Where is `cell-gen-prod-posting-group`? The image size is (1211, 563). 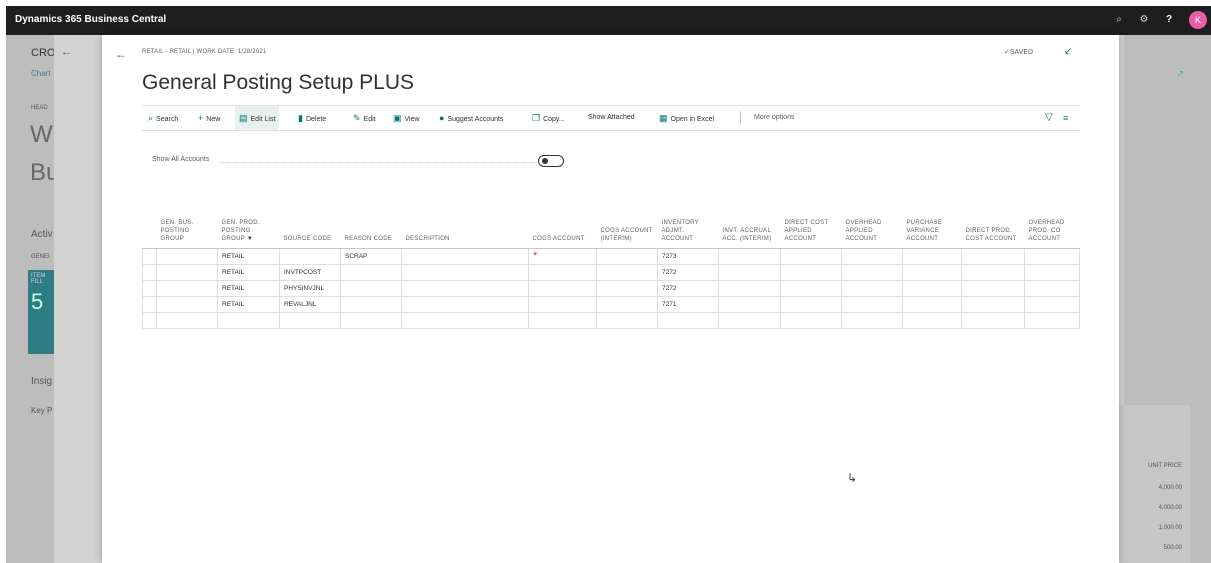
cell-gen-prod-posting-group is located at coordinates (248, 320).